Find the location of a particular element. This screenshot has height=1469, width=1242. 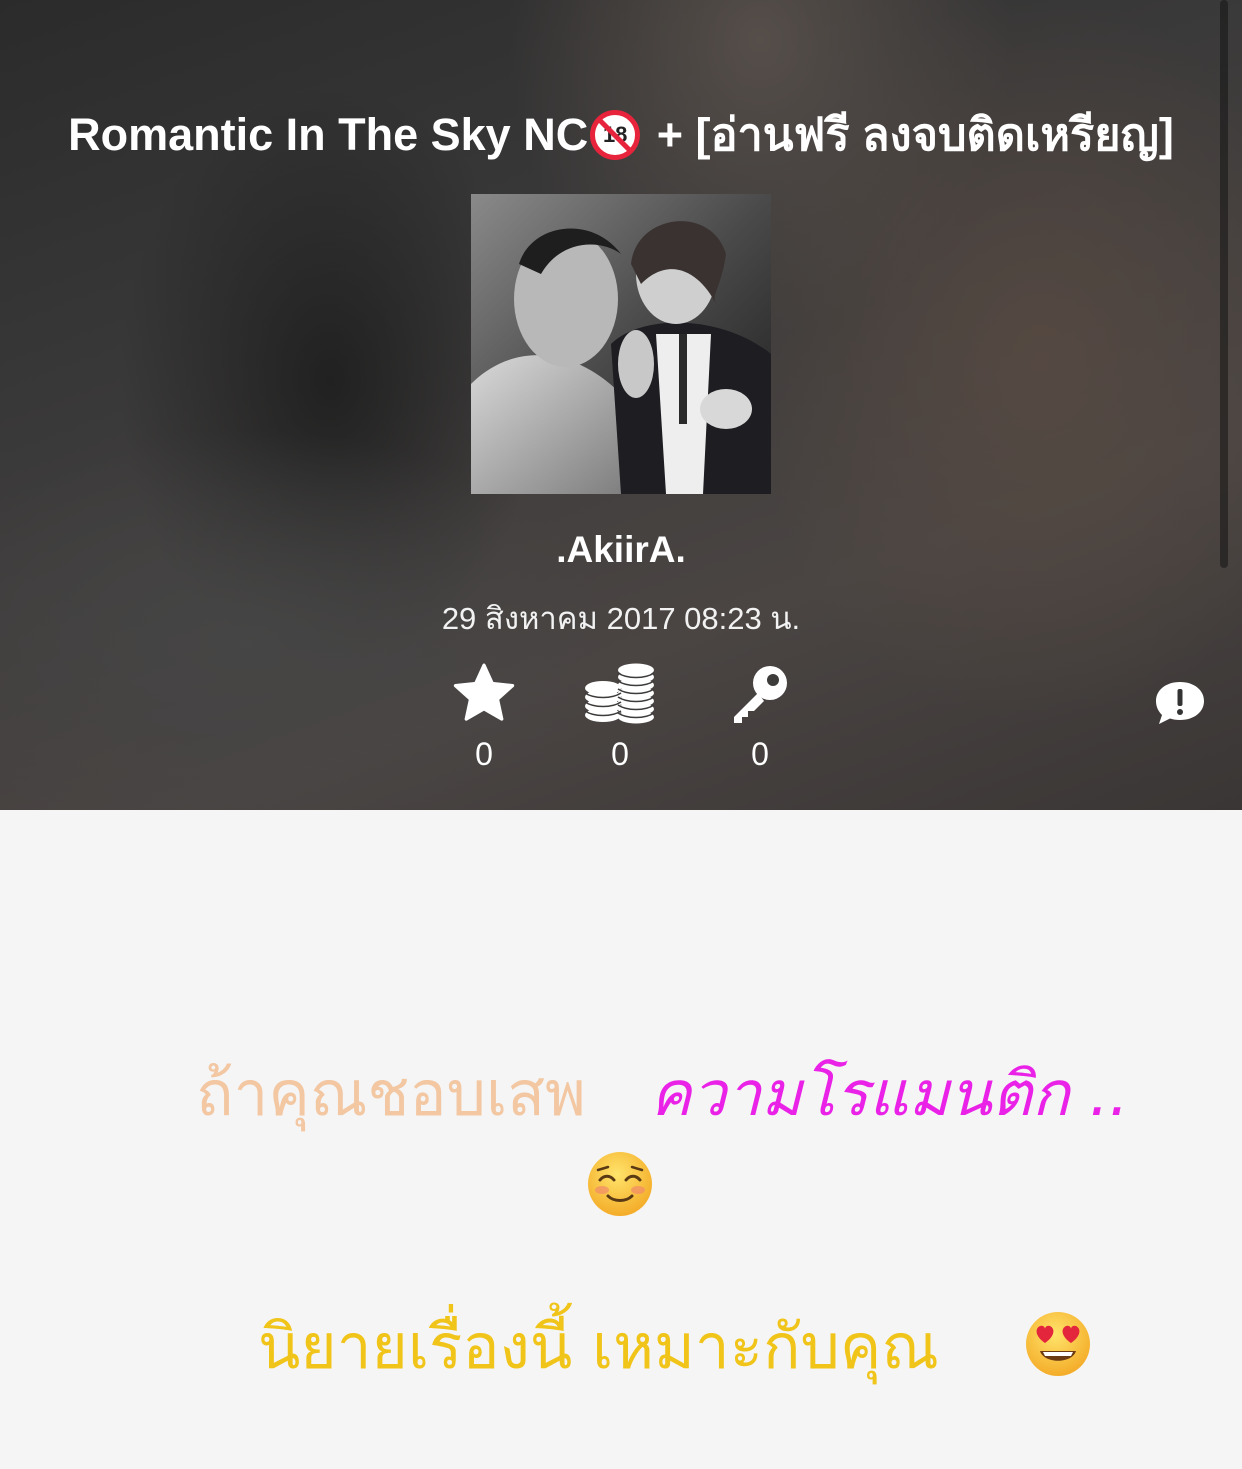

report-bubble-icon is located at coordinates (1180, 703).